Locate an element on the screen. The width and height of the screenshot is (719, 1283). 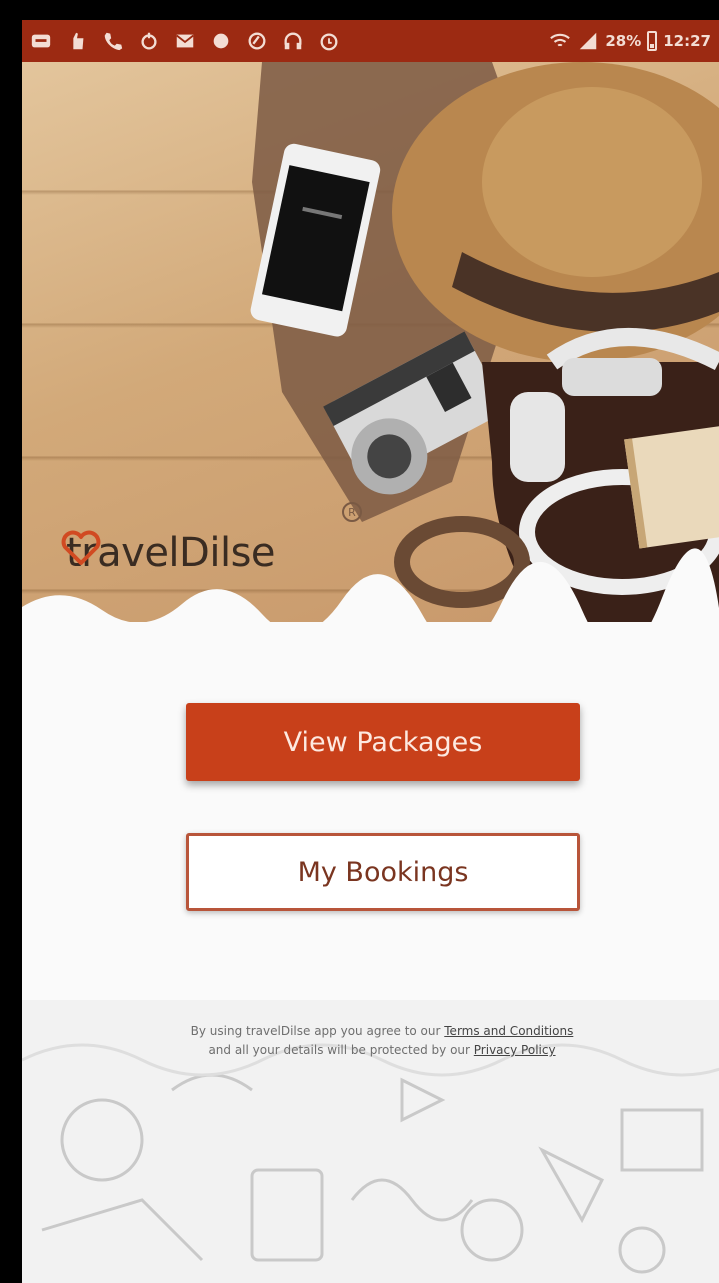
alarm-icon is located at coordinates (329, 41).